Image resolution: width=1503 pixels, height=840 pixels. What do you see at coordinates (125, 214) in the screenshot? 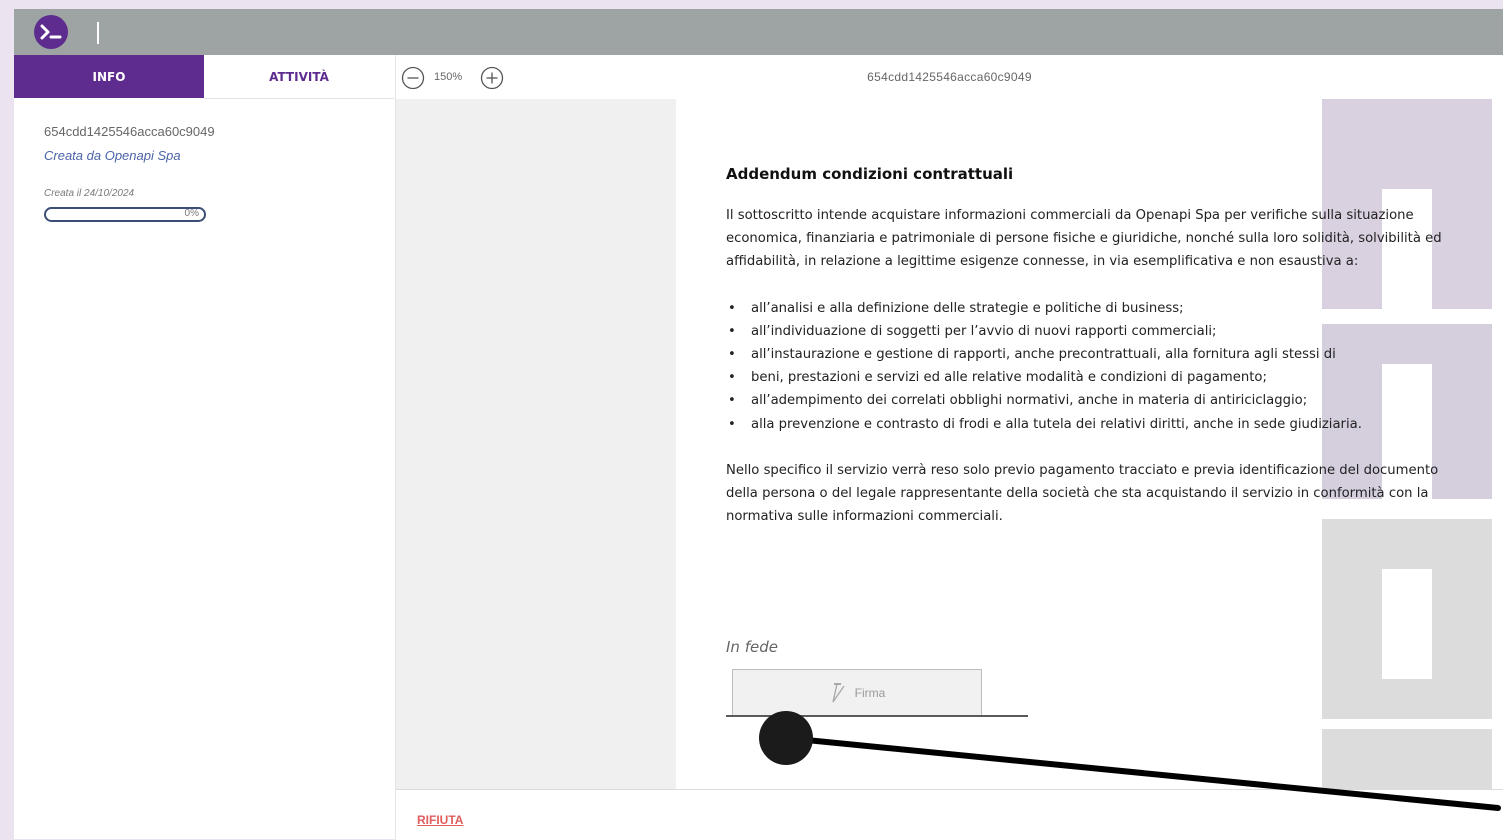
I see `progress-bar: 0%` at bounding box center [125, 214].